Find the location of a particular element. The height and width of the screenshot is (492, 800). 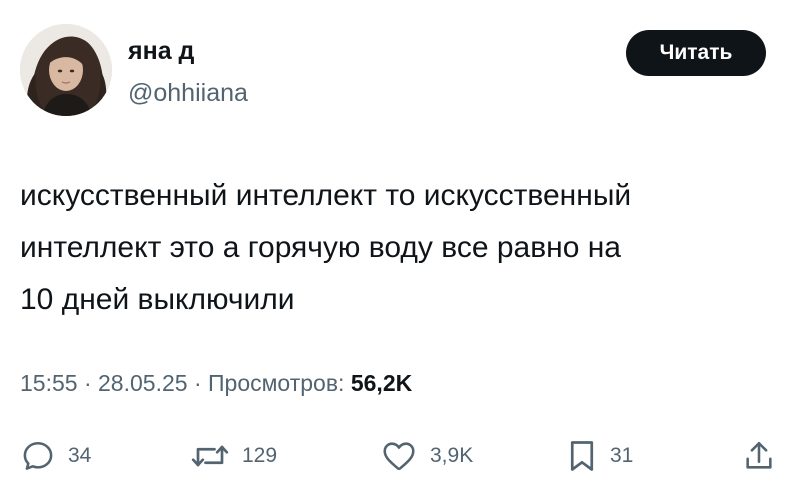

avatar is located at coordinates (66, 70).